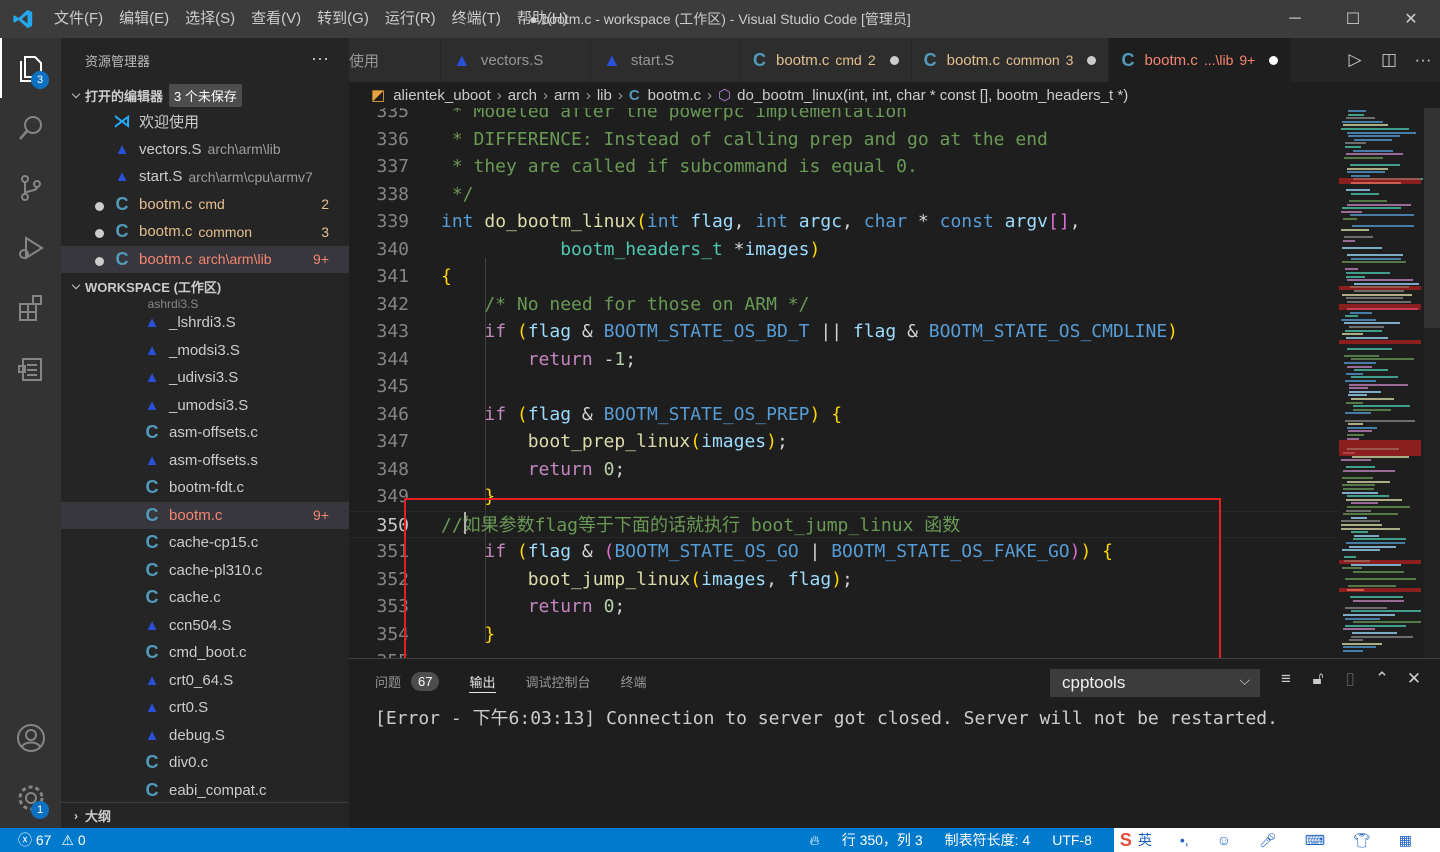  I want to click on code-line: 340 bootm_headers_t *images), so click(844, 250).